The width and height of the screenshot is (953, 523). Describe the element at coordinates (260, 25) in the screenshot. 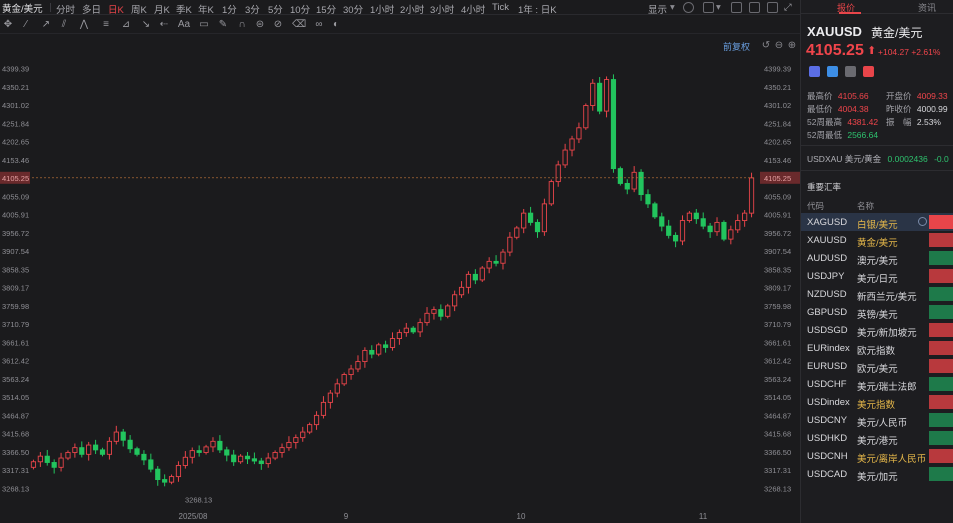

I see `lock-icon: ⊜` at that location.